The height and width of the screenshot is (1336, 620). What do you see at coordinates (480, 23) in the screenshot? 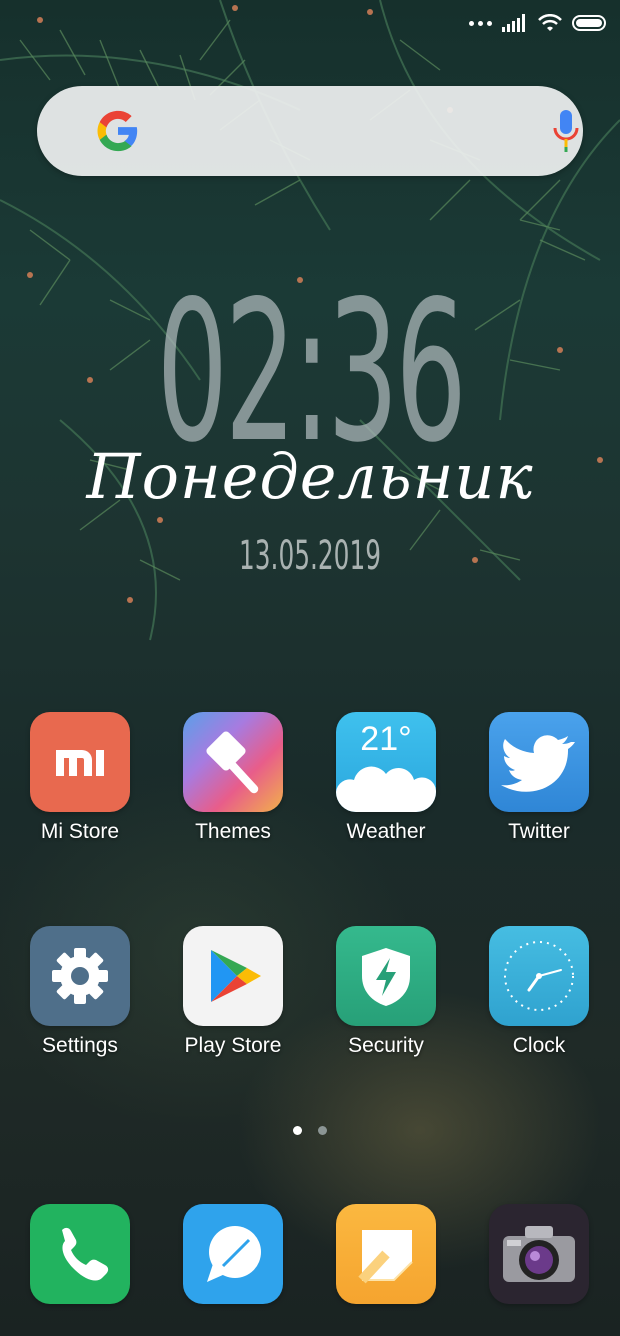
I see `notification-dots-icon` at bounding box center [480, 23].